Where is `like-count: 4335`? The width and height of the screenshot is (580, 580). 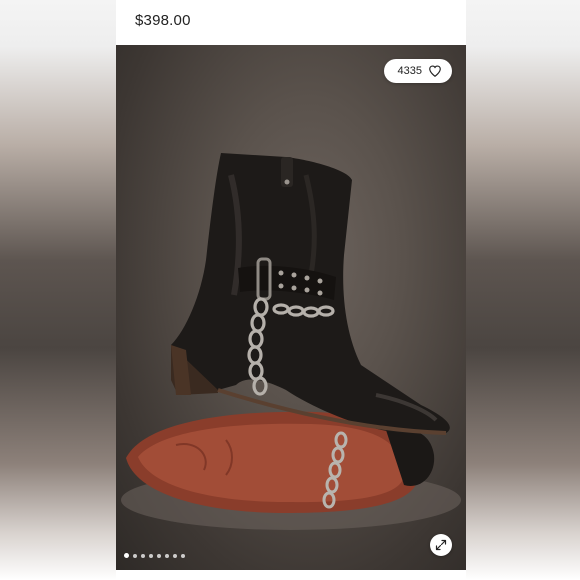
like-count: 4335 is located at coordinates (409, 71).